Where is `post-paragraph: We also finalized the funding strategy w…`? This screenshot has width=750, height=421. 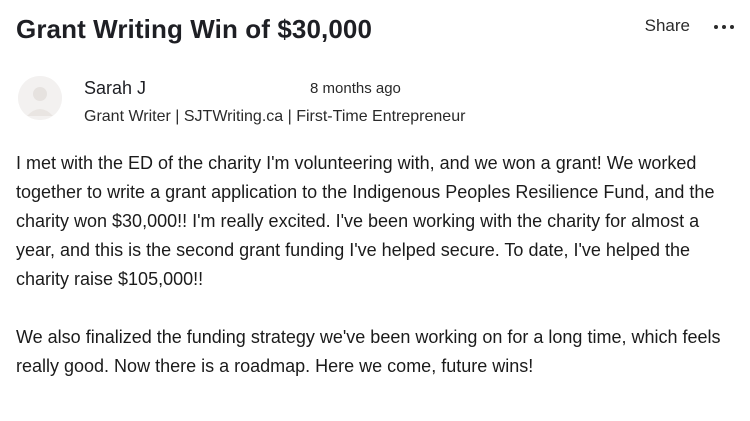
post-paragraph: We also finalized the funding strategy w… is located at coordinates (368, 351).